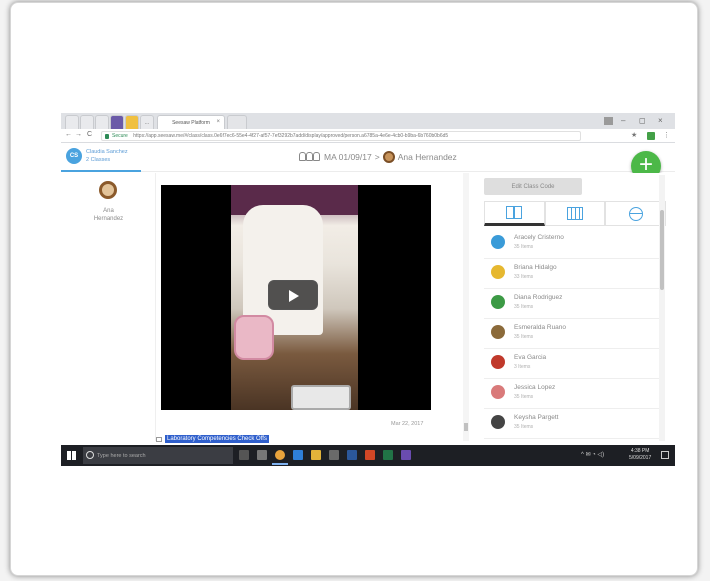 The image size is (710, 581). I want to click on breadcrumb-class: MA 01/09/17, so click(348, 157).